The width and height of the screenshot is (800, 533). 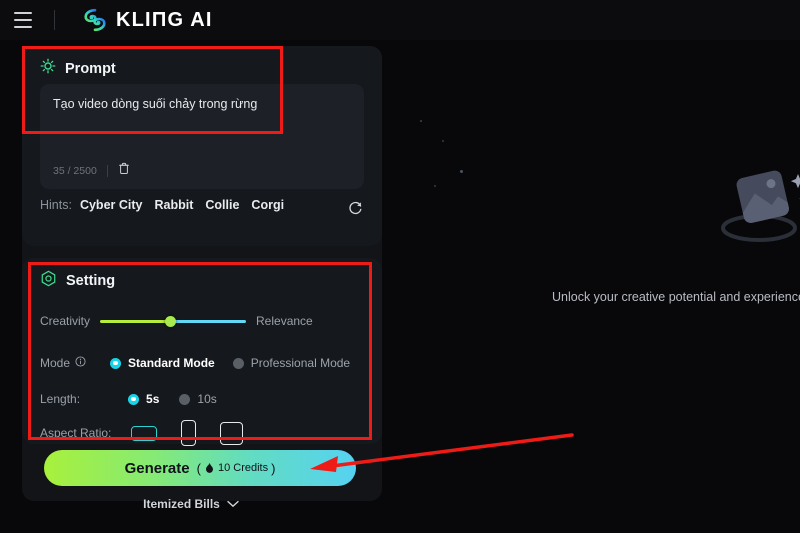 I want to click on info-circle-icon, so click(x=80, y=363).